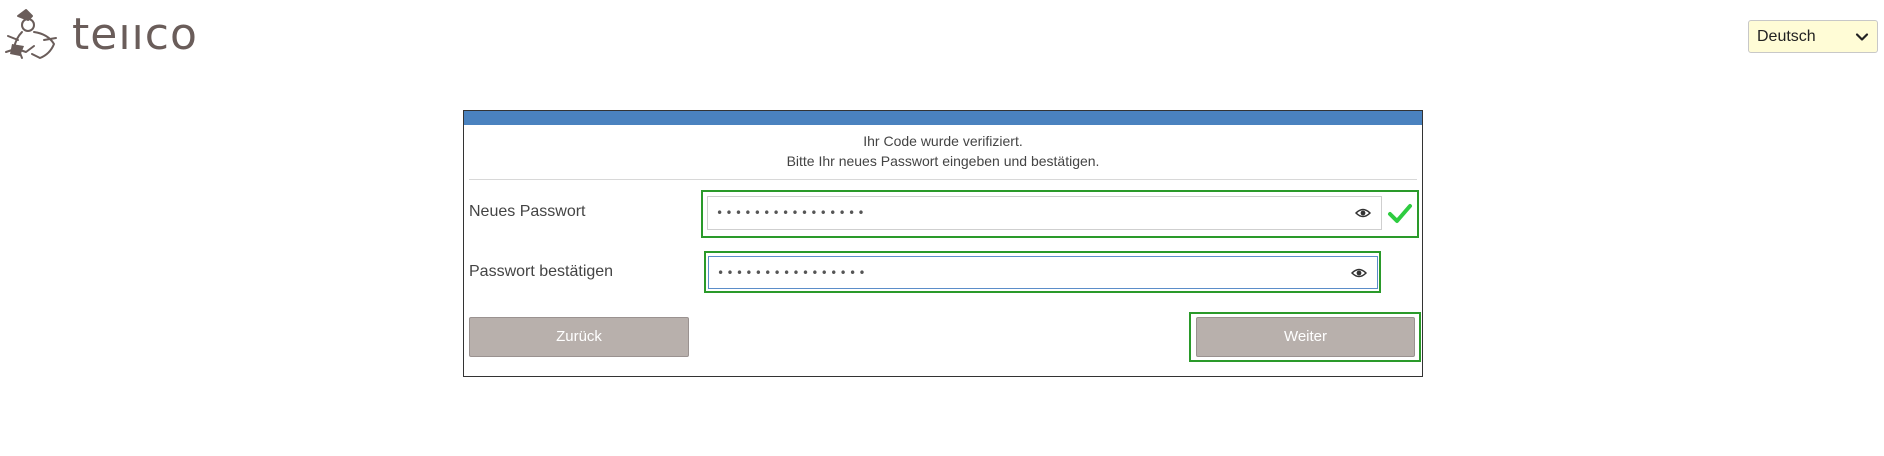 This screenshot has width=1884, height=456. I want to click on mascot-logo-icon, so click(31, 34).